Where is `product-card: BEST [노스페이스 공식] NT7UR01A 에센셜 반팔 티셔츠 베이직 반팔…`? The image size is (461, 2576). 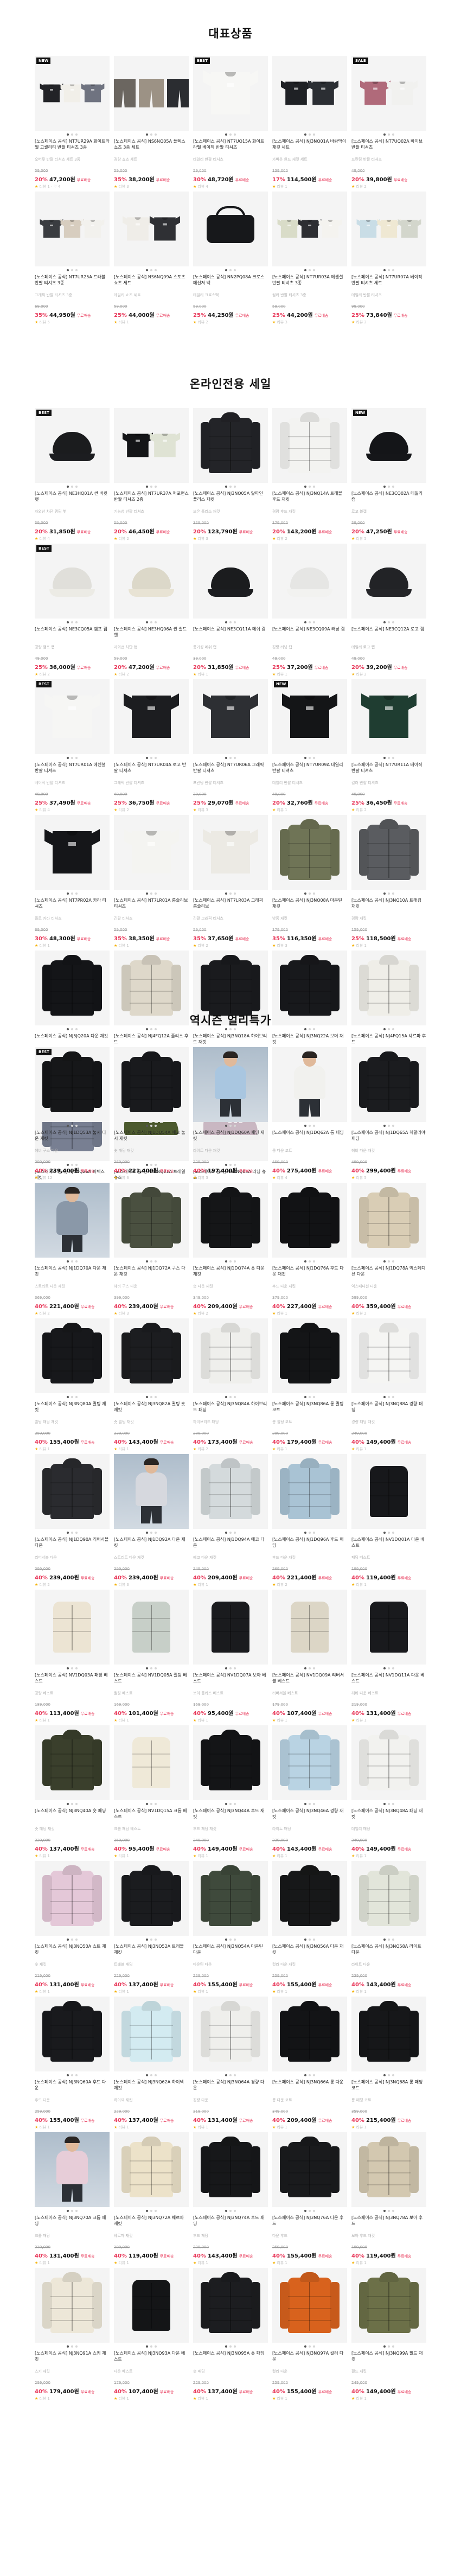
product-card: BEST [노스페이스 공식] NT7UR01A 에센셜 반팔 티셔츠 베이직 반팔… is located at coordinates (73, 746).